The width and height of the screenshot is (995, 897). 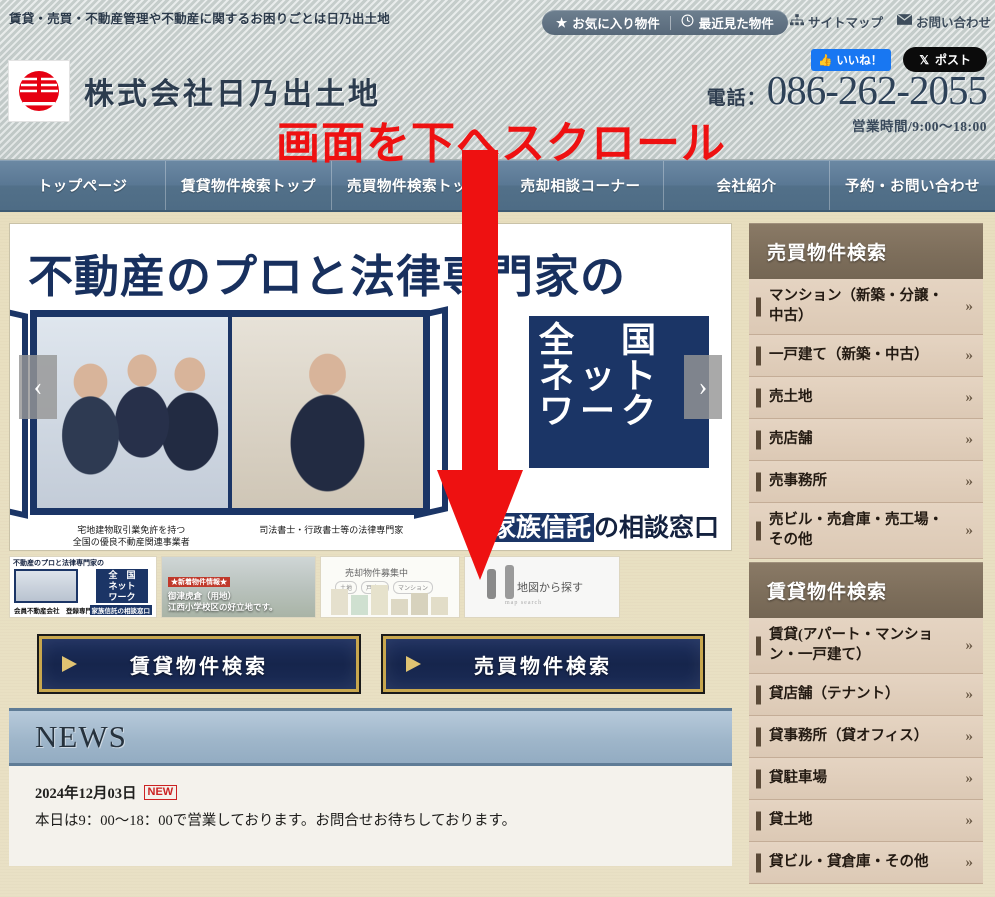 I want to click on sitemap-link: サイトマップ, so click(x=836, y=21).